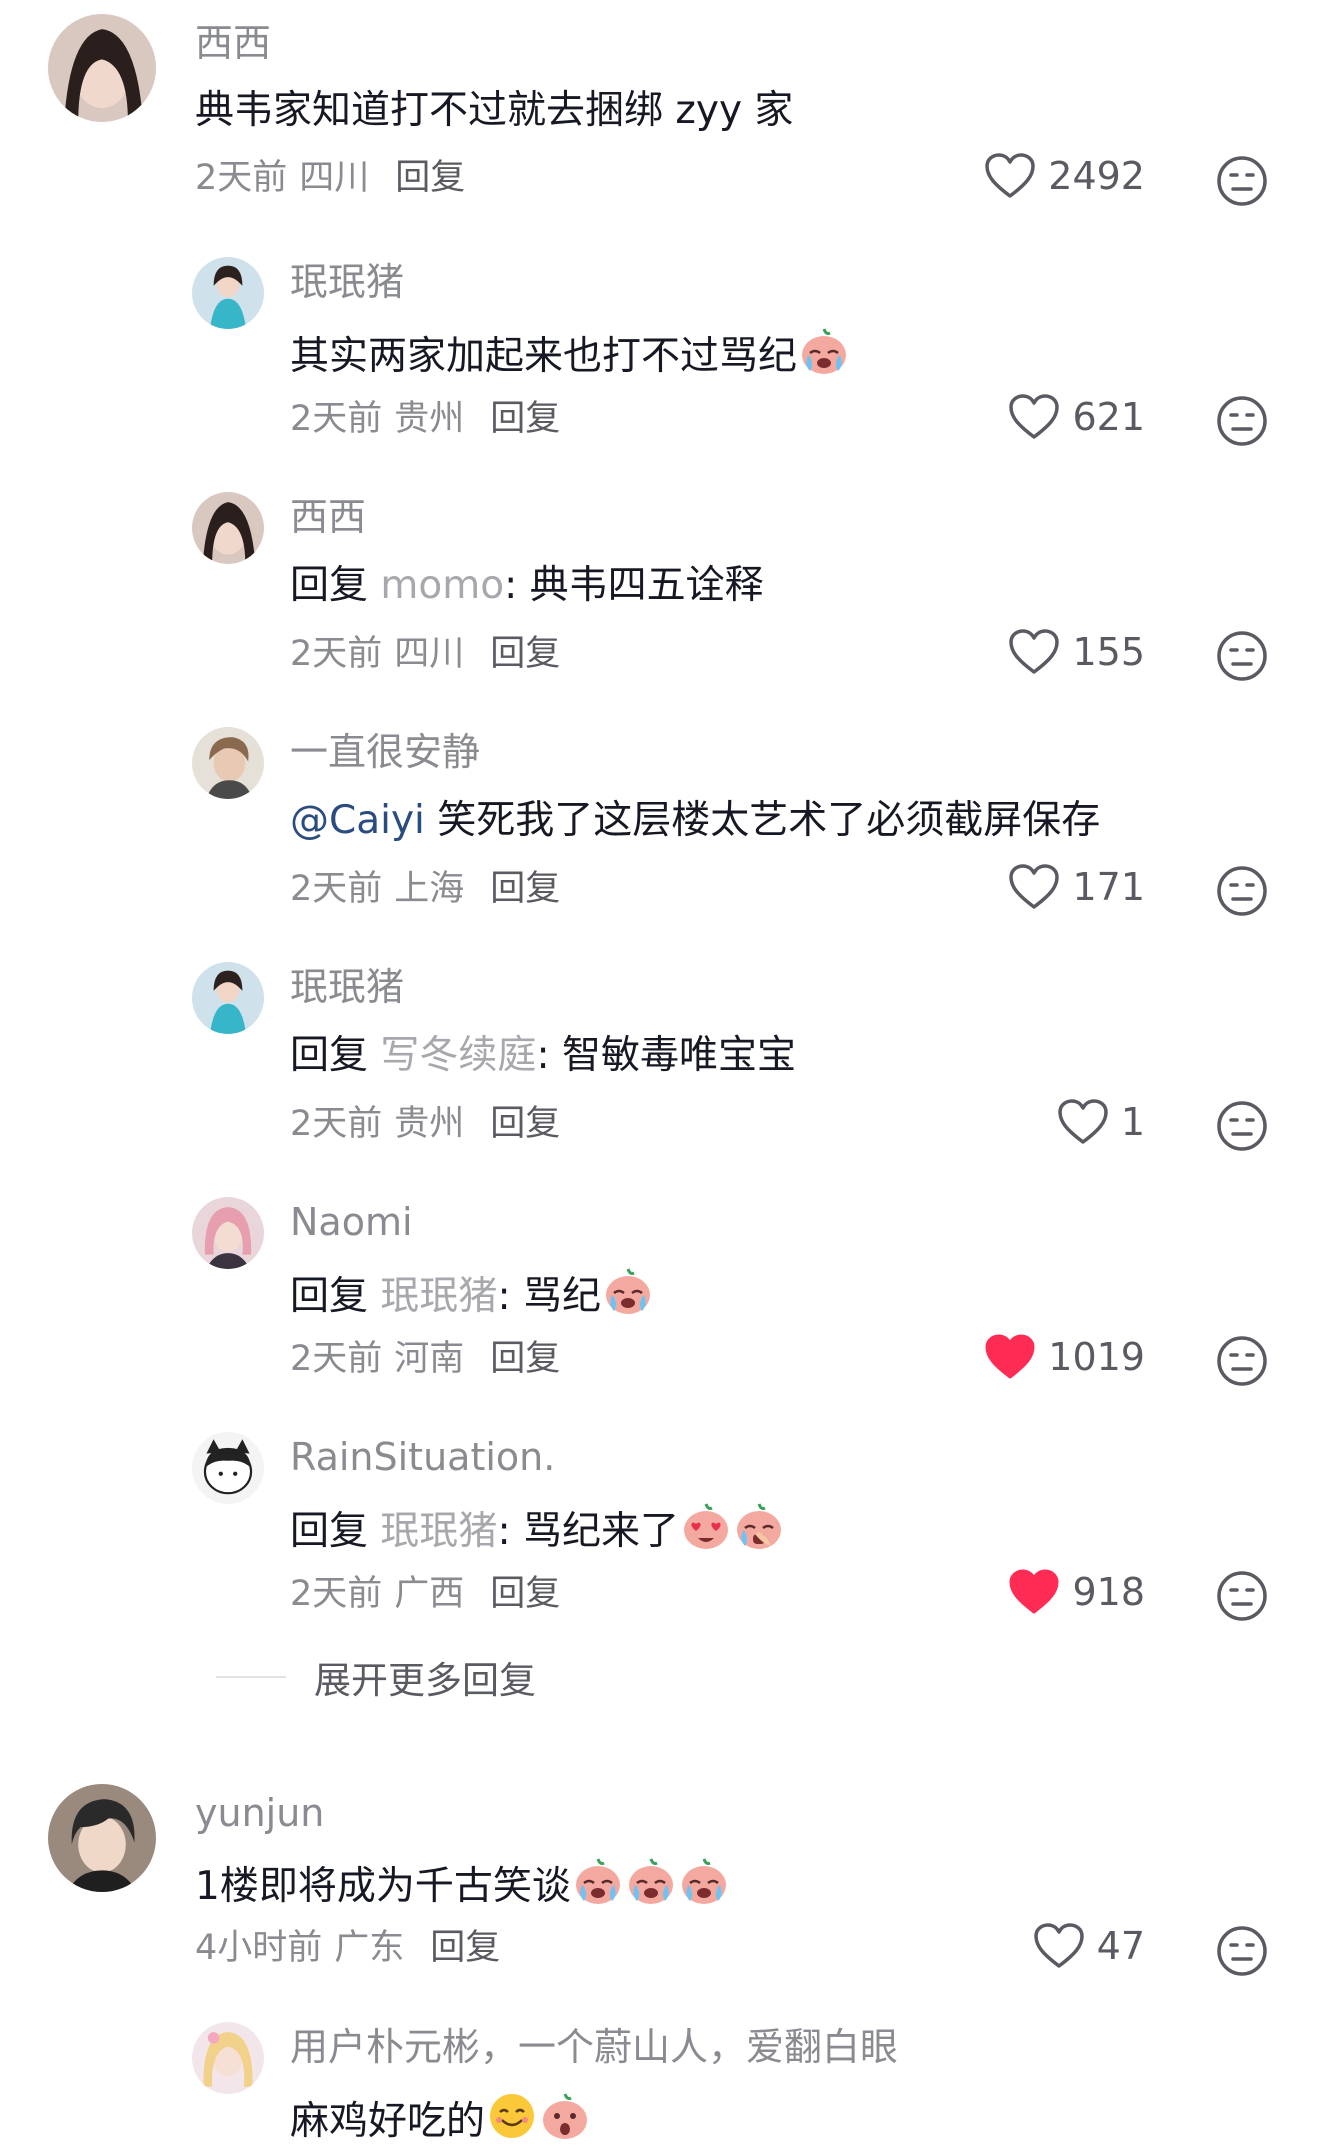 This screenshot has height=2148, width=1320. I want to click on comment-body: : 骂纪来了, so click(588, 1531).